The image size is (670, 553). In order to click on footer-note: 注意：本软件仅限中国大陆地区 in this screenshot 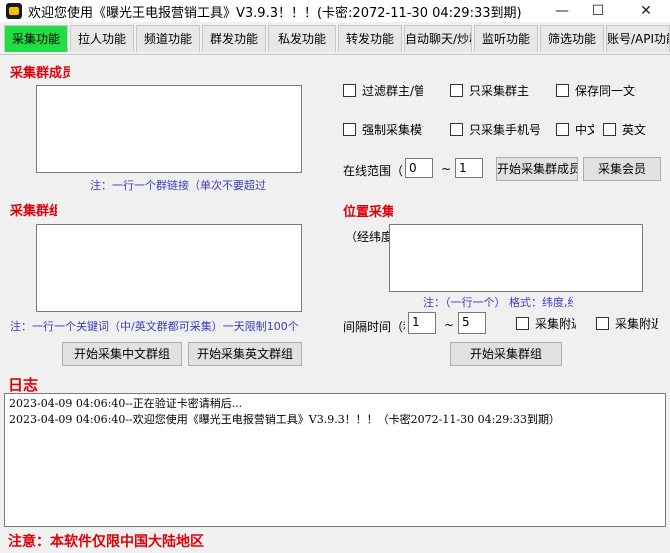, I will do `click(106, 542)`.